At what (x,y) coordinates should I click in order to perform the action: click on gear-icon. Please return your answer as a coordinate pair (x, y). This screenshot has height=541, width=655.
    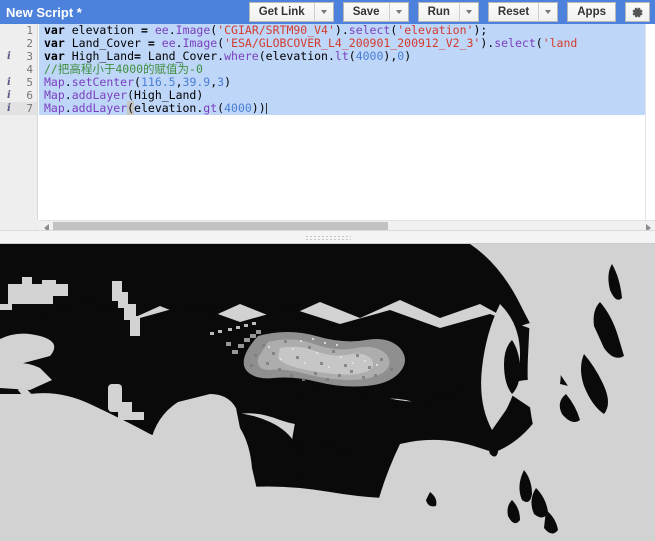
    Looking at the image, I should click on (637, 12).